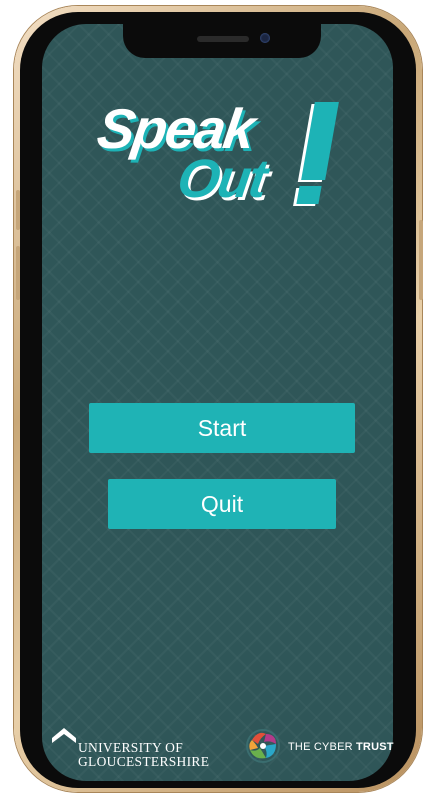 The height and width of the screenshot is (795, 434). What do you see at coordinates (320, 141) in the screenshot?
I see `logo-exclamation-bar` at bounding box center [320, 141].